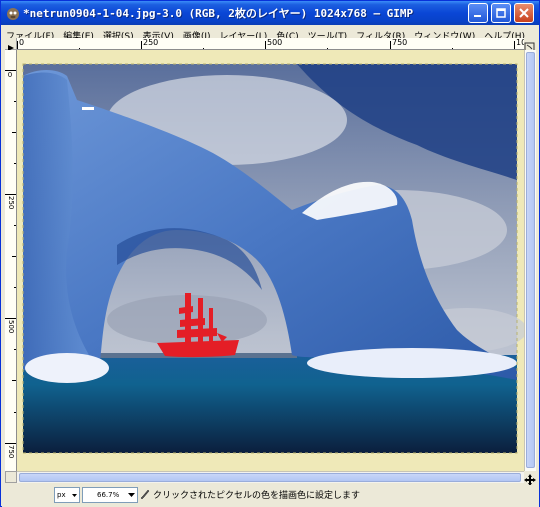  I want to click on minimize-button, so click(478, 13).